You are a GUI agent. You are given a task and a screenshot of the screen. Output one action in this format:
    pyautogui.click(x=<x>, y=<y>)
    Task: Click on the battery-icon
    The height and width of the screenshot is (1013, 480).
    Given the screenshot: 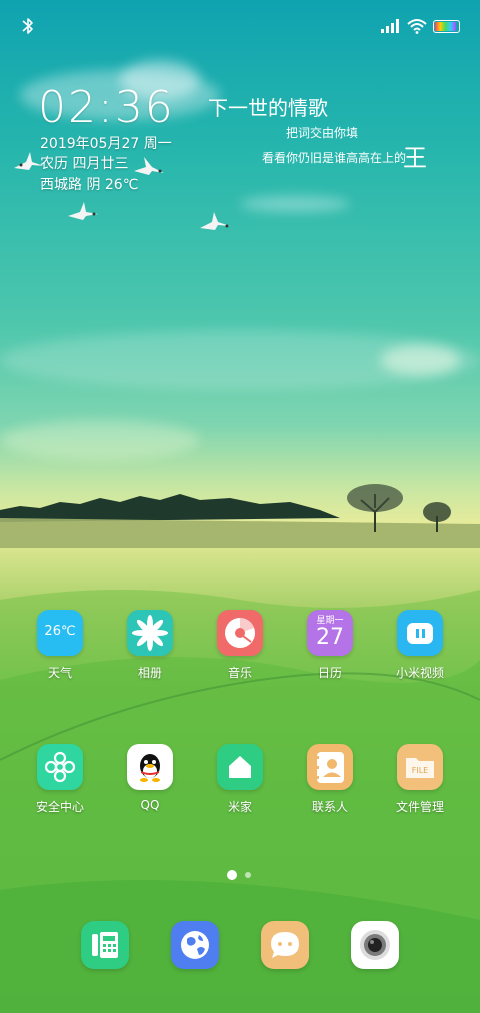 What is the action you would take?
    pyautogui.click(x=446, y=26)
    